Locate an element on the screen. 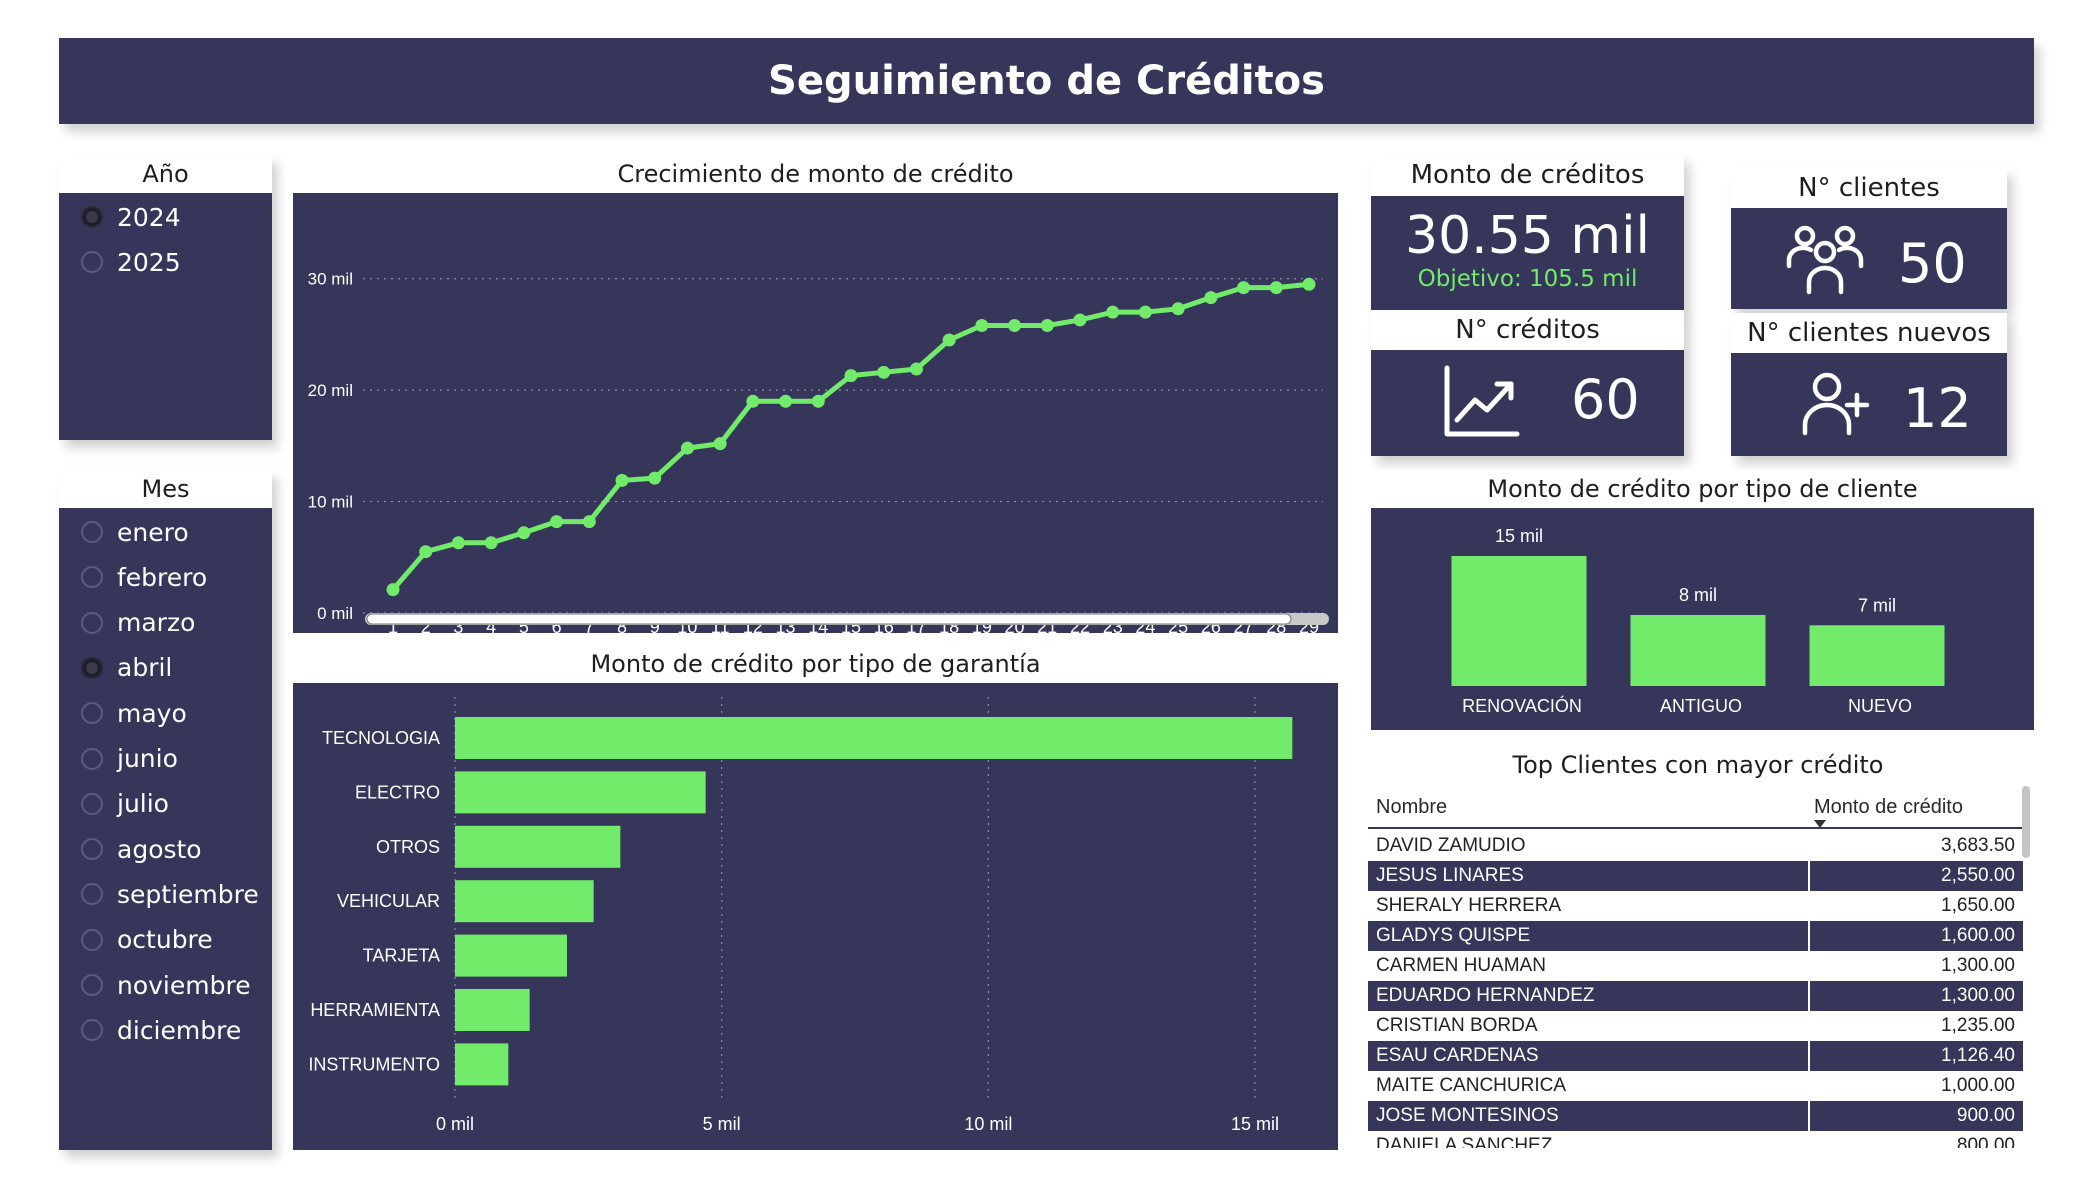  table-row: GLADYS QUISPE 1,600.00 is located at coordinates (1695, 936).